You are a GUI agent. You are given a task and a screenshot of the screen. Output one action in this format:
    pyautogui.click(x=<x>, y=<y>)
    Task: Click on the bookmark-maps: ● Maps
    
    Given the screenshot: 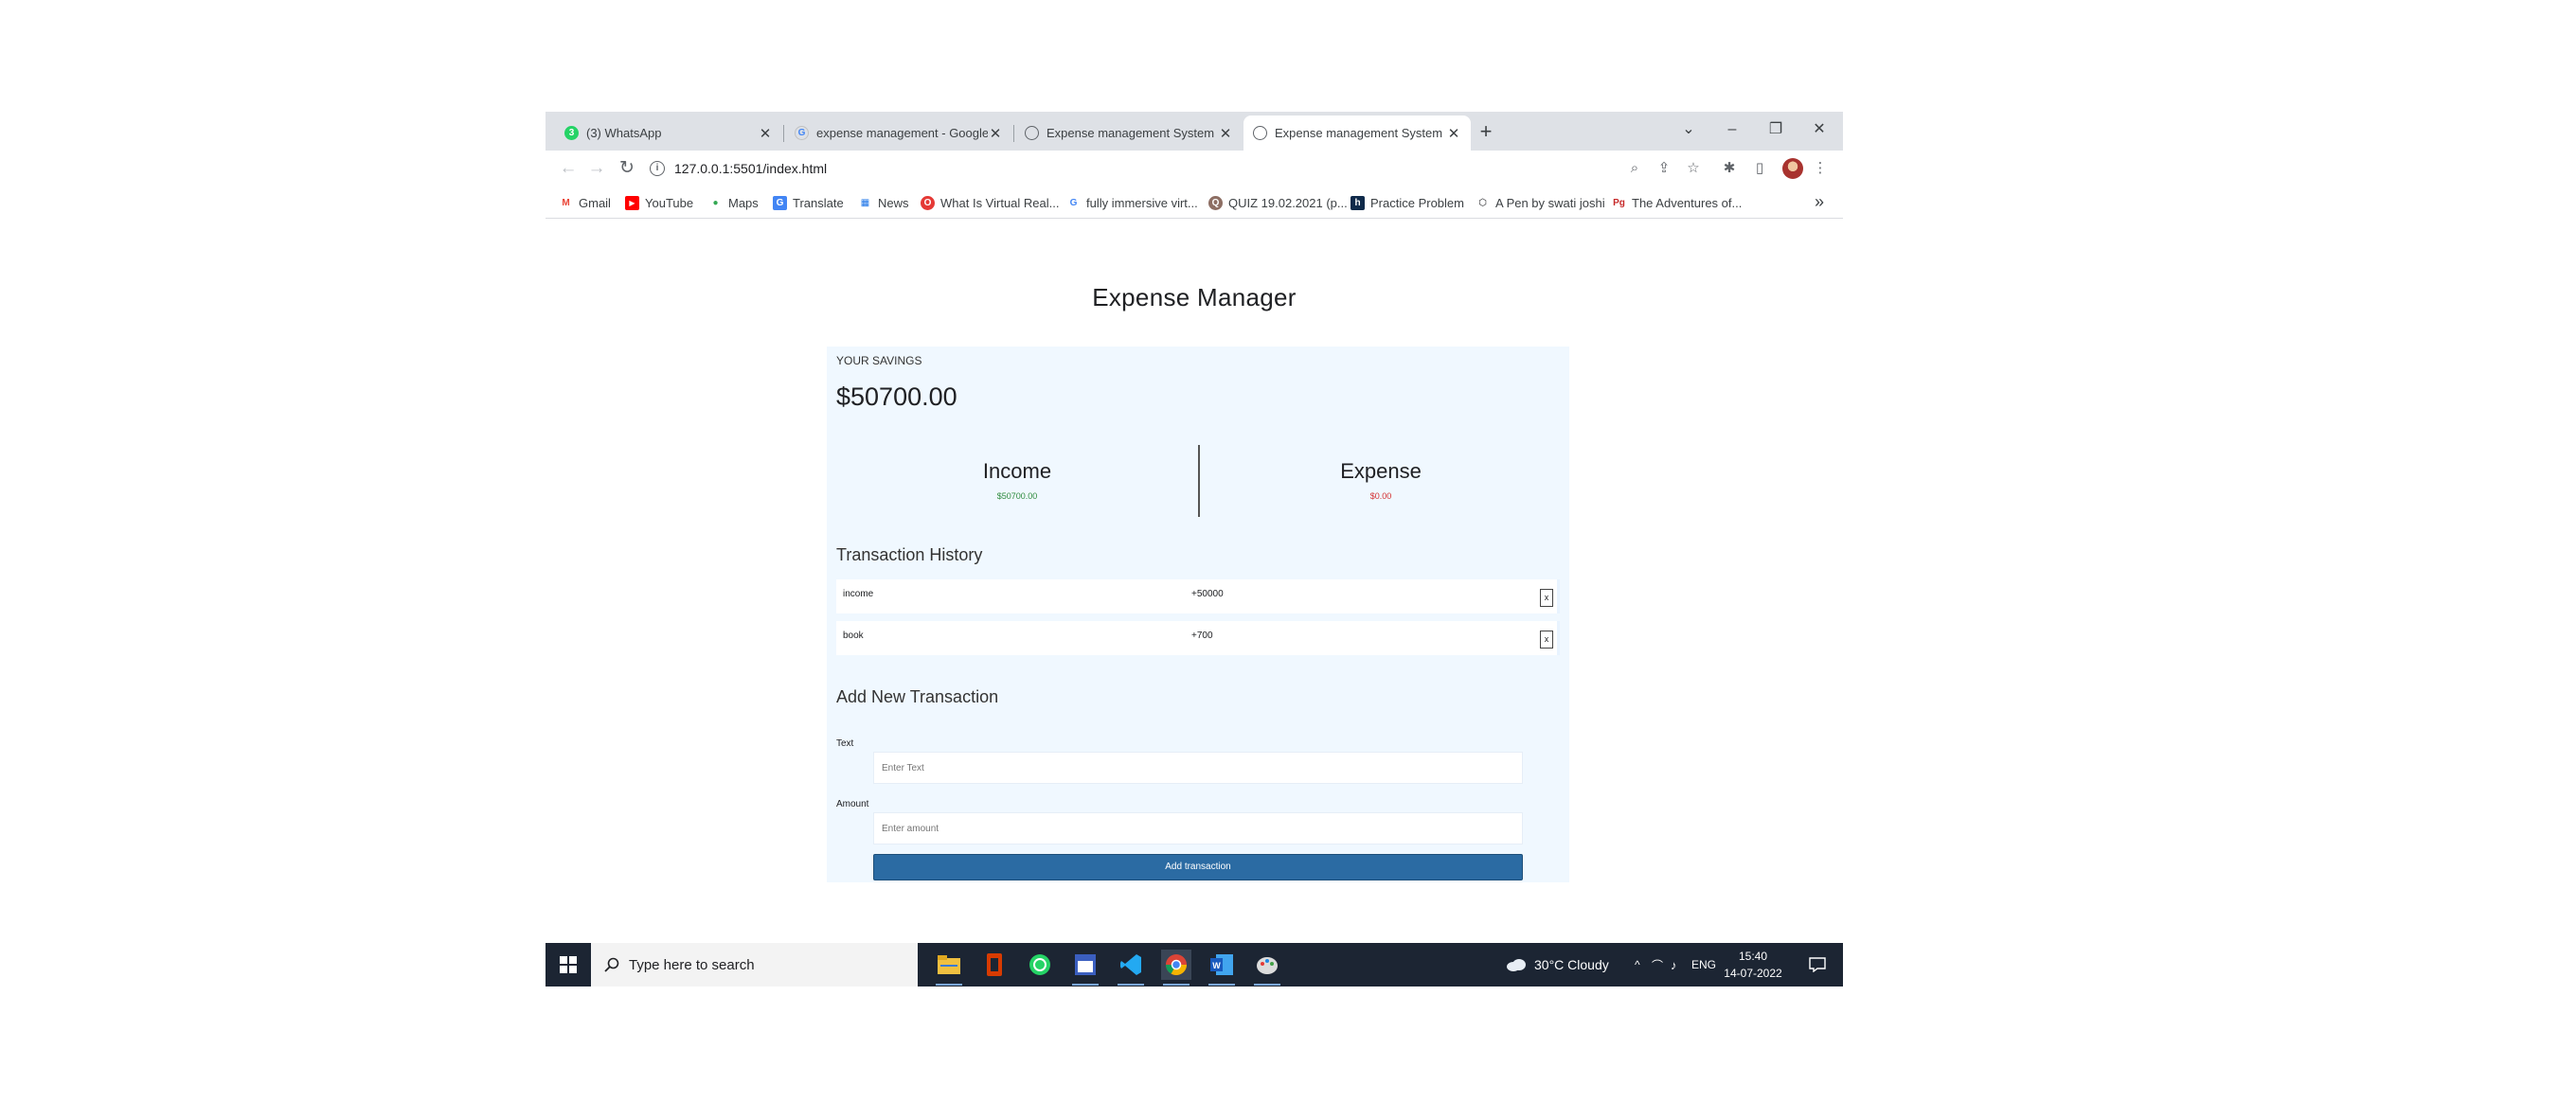 What is the action you would take?
    pyautogui.click(x=733, y=202)
    